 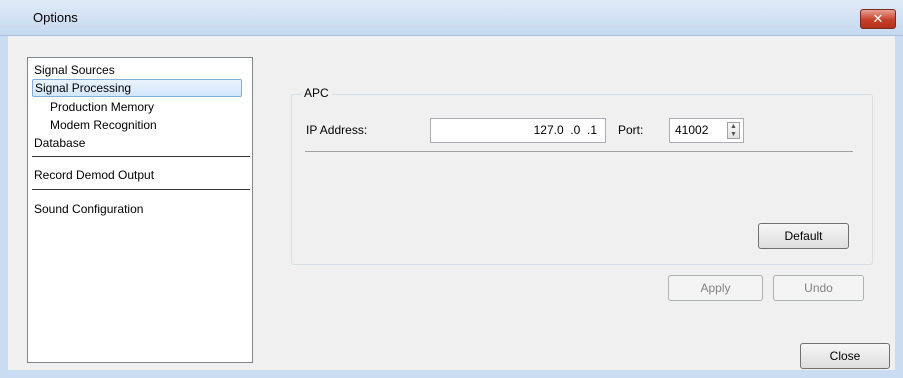 What do you see at coordinates (55, 17) in the screenshot?
I see `window-title: Options` at bounding box center [55, 17].